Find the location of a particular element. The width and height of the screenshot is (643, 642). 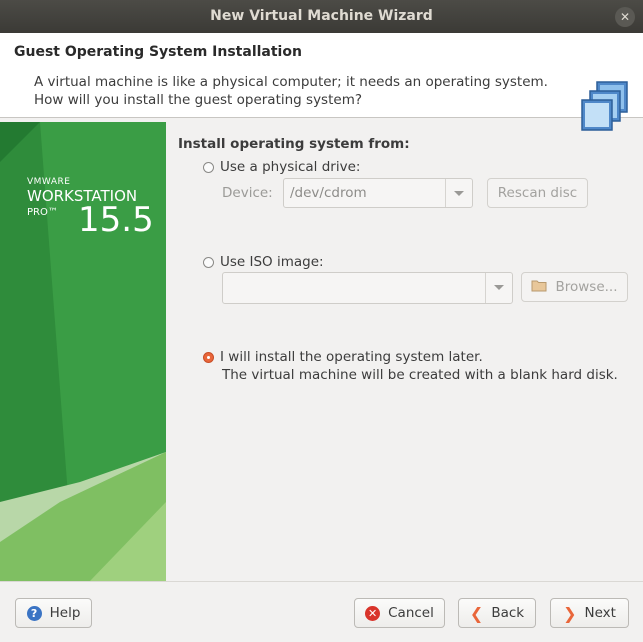

device-select: /dev/cdrom is located at coordinates (378, 193).